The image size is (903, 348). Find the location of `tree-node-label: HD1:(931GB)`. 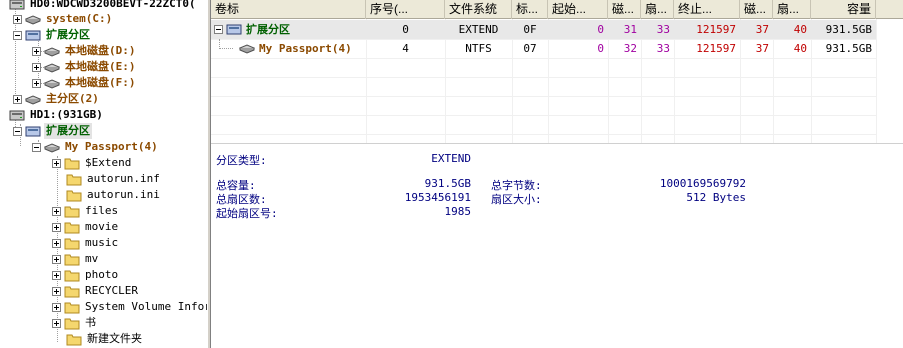

tree-node-label: HD1:(931GB) is located at coordinates (66, 114).